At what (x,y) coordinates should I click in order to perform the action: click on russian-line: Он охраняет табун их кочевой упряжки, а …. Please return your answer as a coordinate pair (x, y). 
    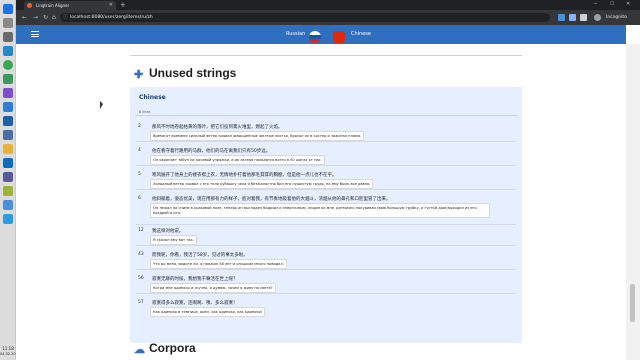
    Looking at the image, I should click on (237, 160).